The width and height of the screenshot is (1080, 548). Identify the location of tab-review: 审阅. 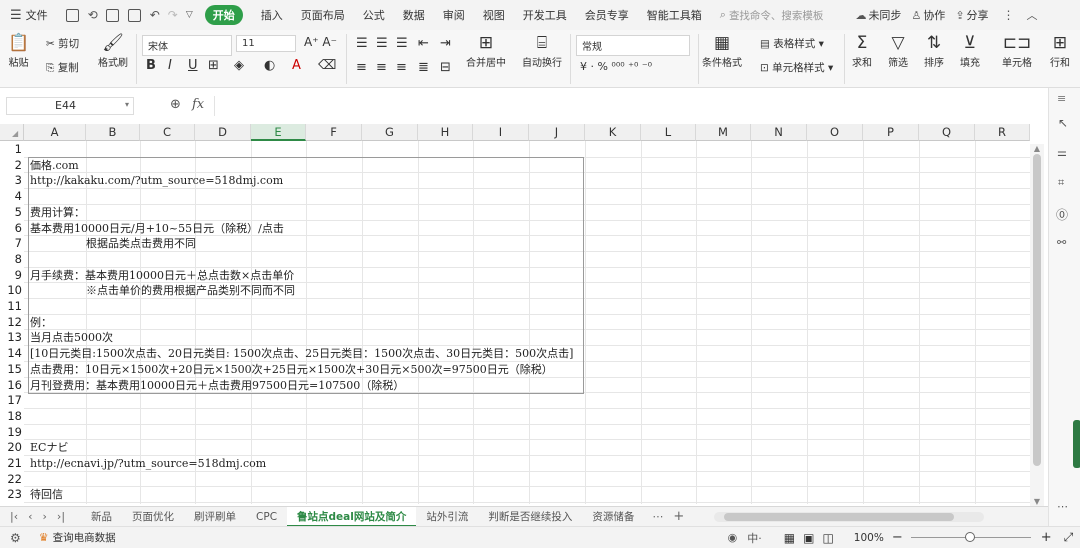
(454, 15).